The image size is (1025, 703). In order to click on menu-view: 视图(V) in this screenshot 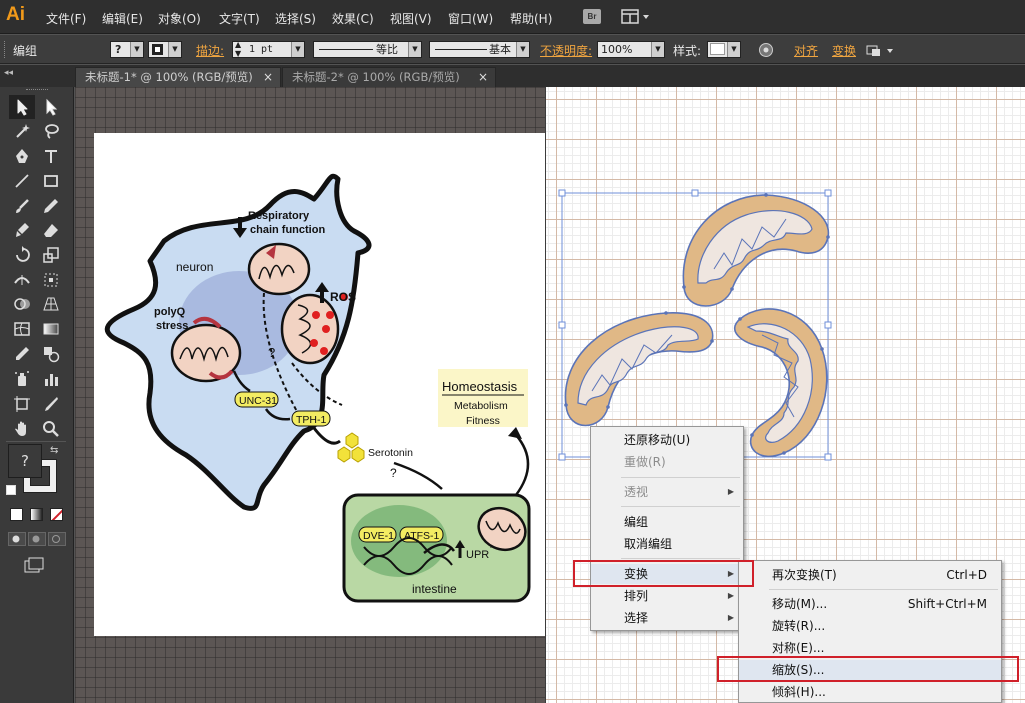, I will do `click(411, 18)`.